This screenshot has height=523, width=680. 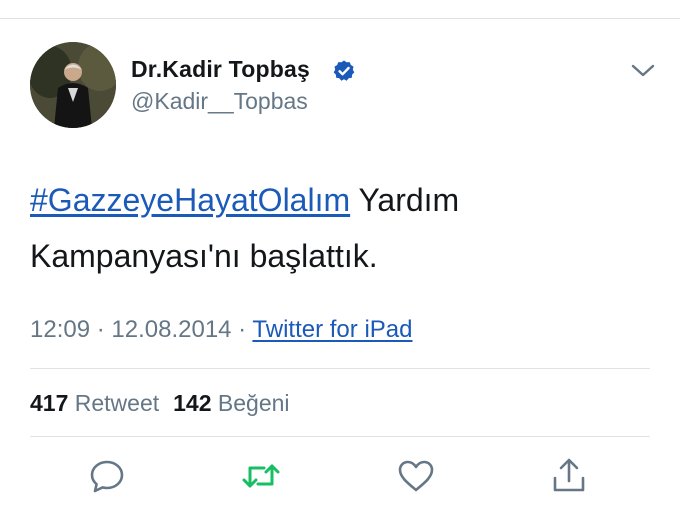 I want to click on share-icon, so click(x=569, y=475).